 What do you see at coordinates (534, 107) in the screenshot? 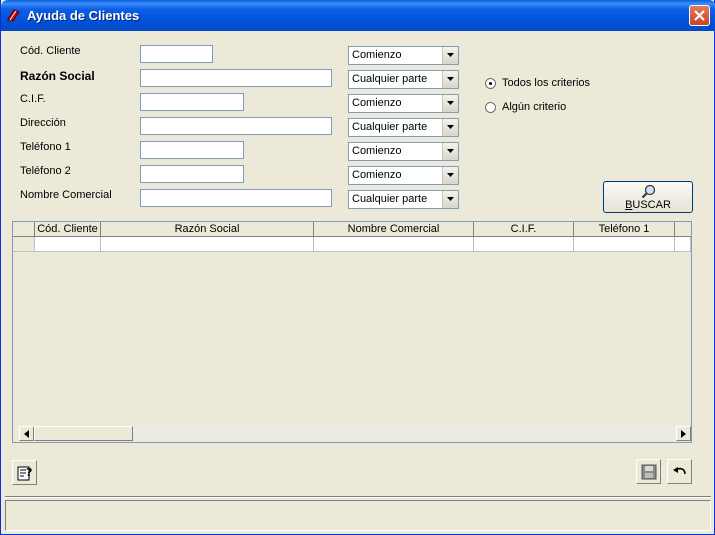
I see `radio-label: Algún criterio` at bounding box center [534, 107].